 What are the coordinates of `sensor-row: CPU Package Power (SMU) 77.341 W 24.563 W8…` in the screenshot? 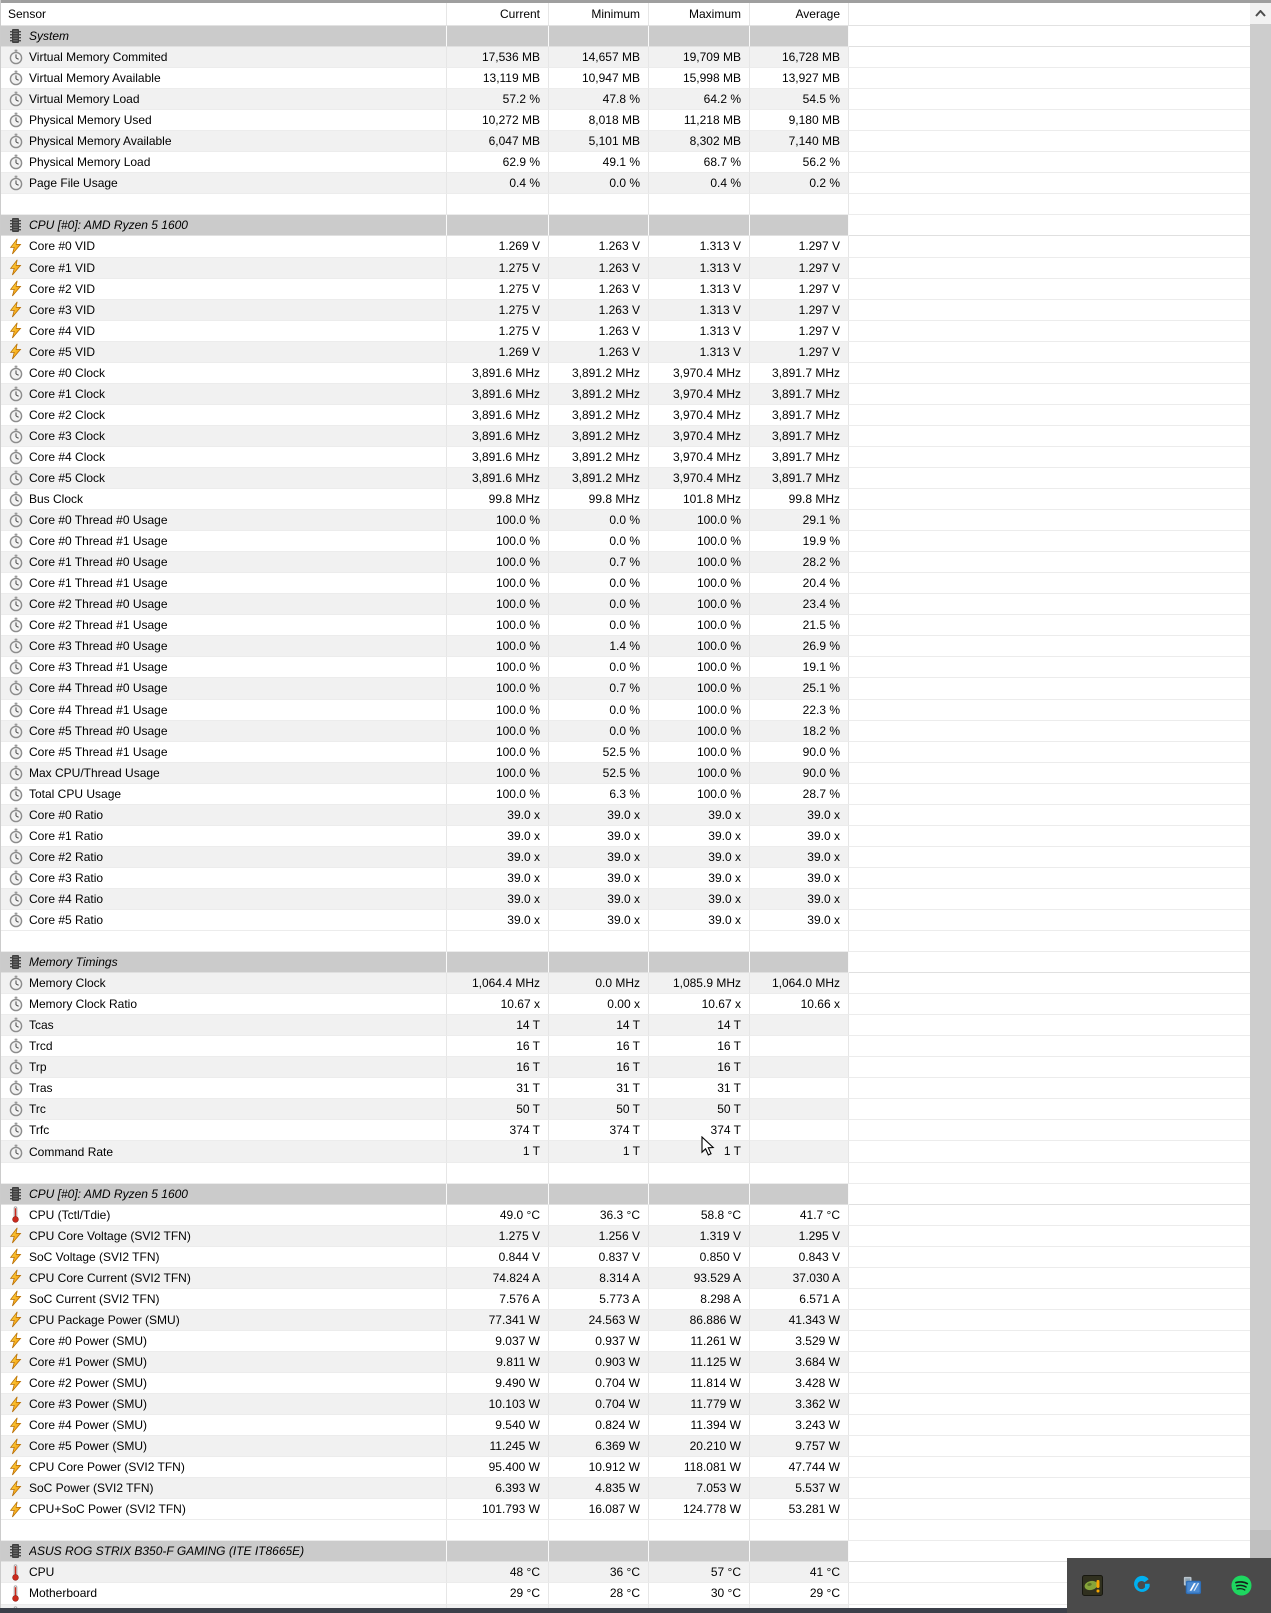 It's located at (625, 1320).